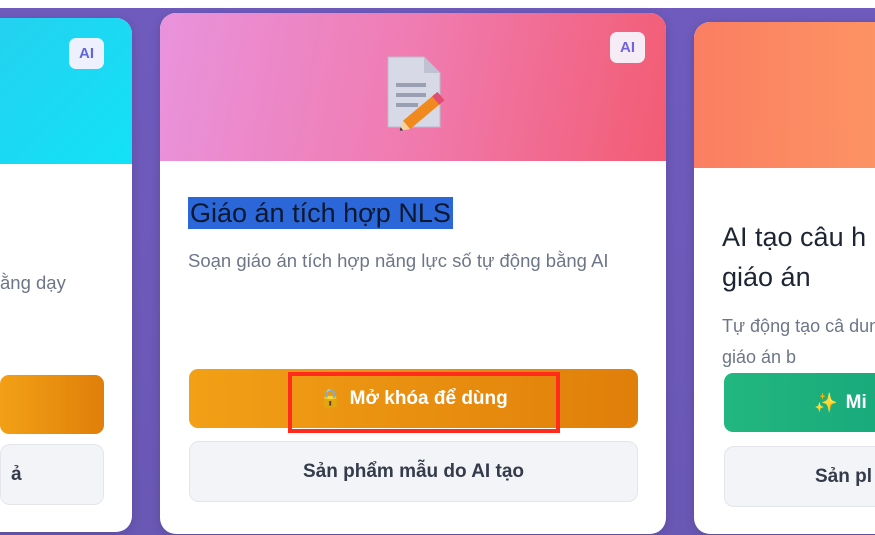 Image resolution: width=875 pixels, height=535 pixels. I want to click on document-edit-icon, so click(416, 93).